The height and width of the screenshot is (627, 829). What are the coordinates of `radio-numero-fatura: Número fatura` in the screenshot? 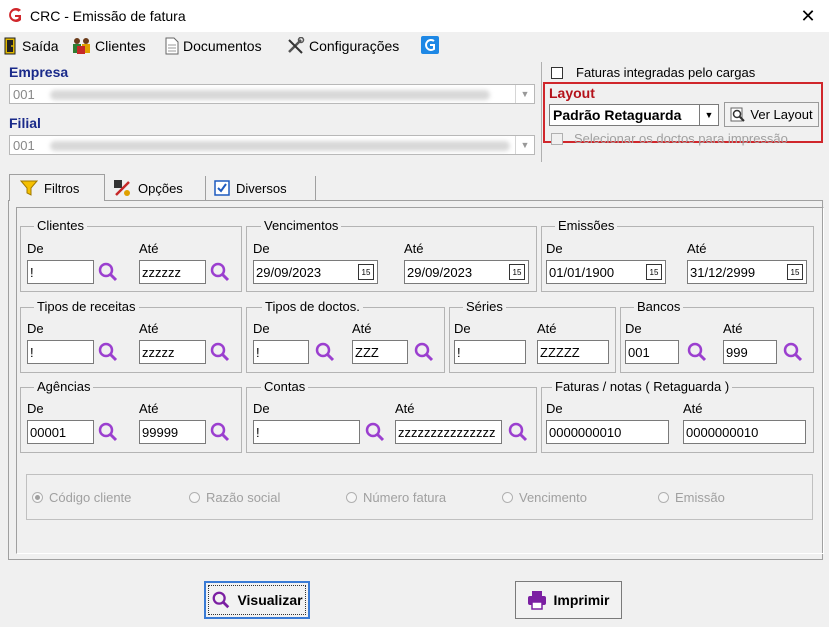 It's located at (396, 497).